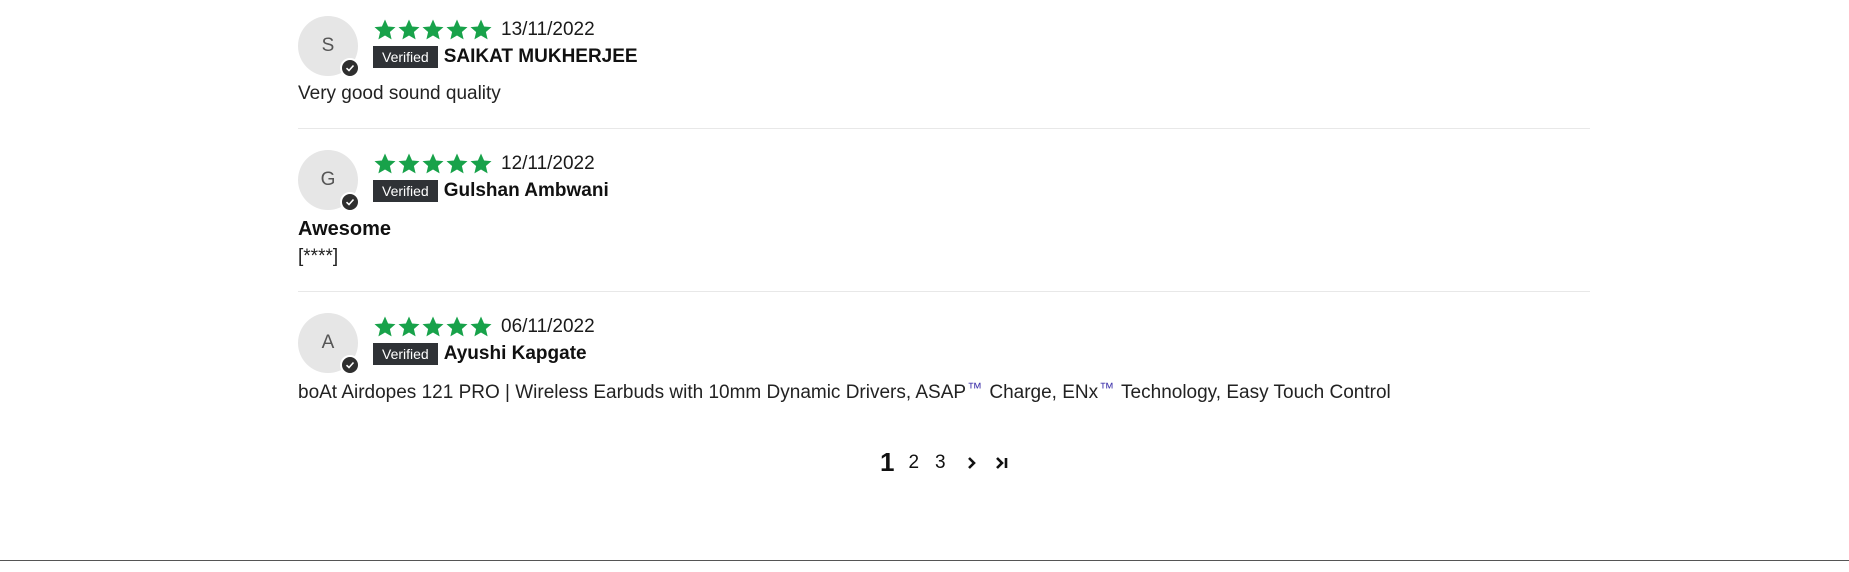 The width and height of the screenshot is (1849, 572). I want to click on avatar: A, so click(329, 344).